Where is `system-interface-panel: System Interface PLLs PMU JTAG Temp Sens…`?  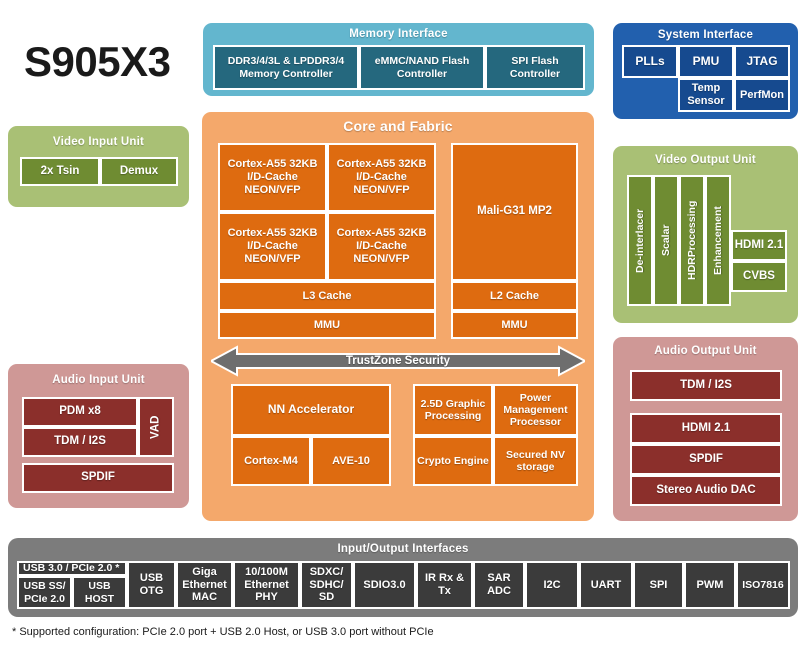 system-interface-panel: System Interface PLLs PMU JTAG Temp Sens… is located at coordinates (705, 71).